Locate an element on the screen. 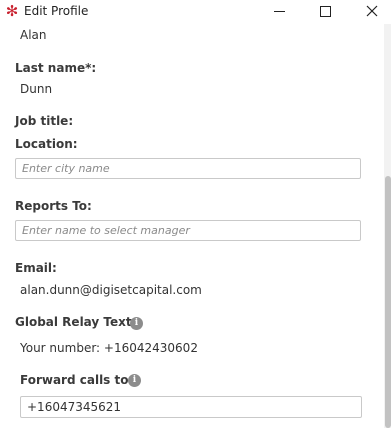 The height and width of the screenshot is (428, 391). scrollbar-thumb is located at coordinates (388, 302).